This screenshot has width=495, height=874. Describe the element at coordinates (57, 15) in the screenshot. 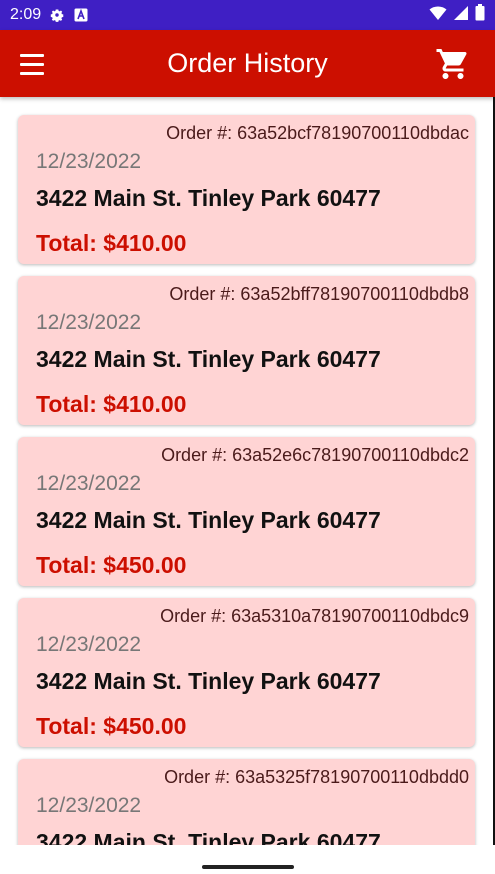

I see `gear-icon` at that location.